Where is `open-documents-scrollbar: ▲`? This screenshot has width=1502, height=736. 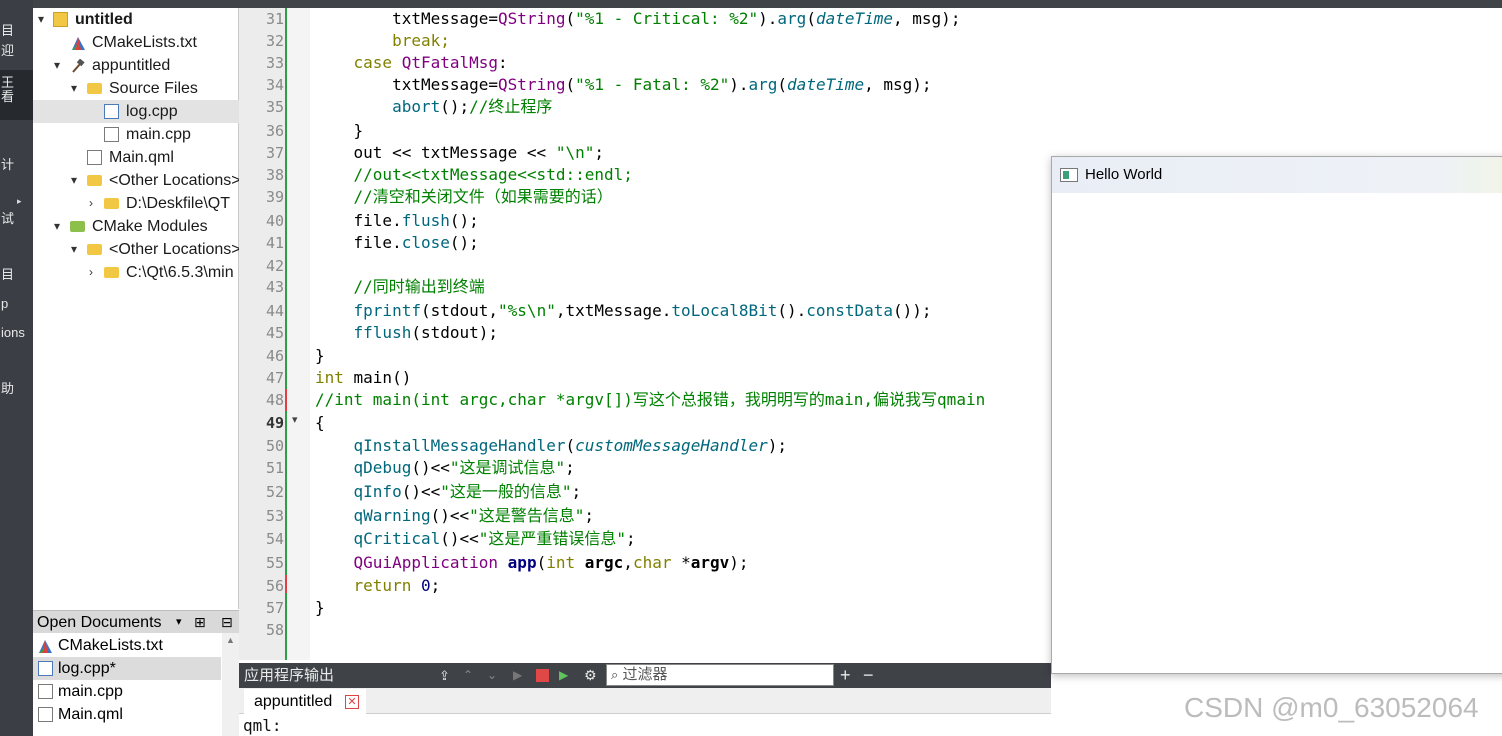
open-documents-scrollbar: ▲ is located at coordinates (230, 684).